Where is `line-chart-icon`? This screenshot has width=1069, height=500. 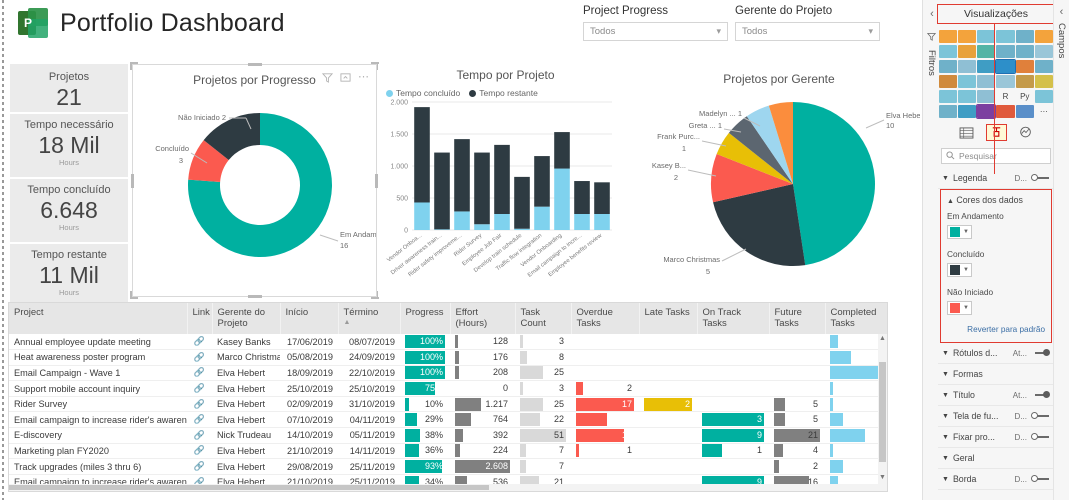 line-chart-icon is located at coordinates (948, 51).